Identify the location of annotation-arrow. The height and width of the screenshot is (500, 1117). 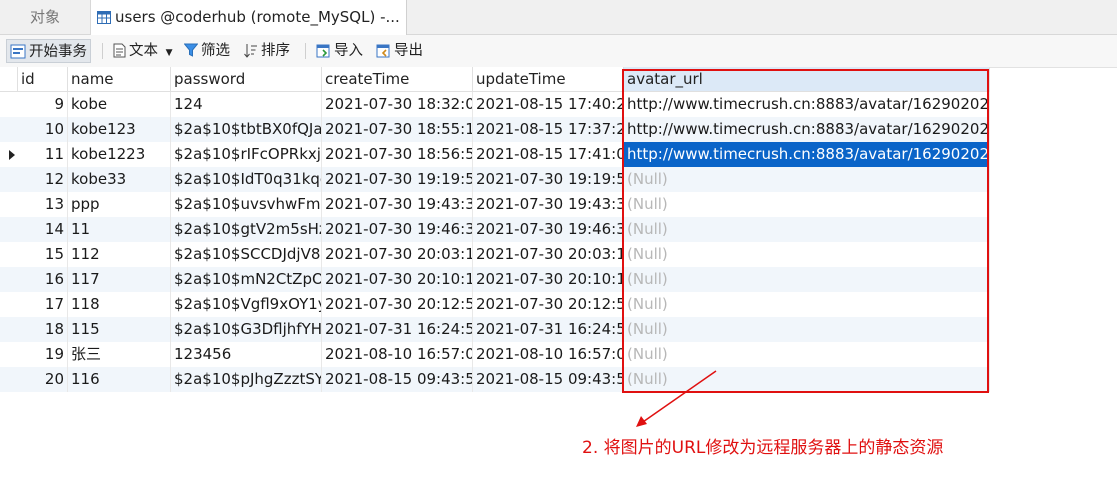
(676, 398).